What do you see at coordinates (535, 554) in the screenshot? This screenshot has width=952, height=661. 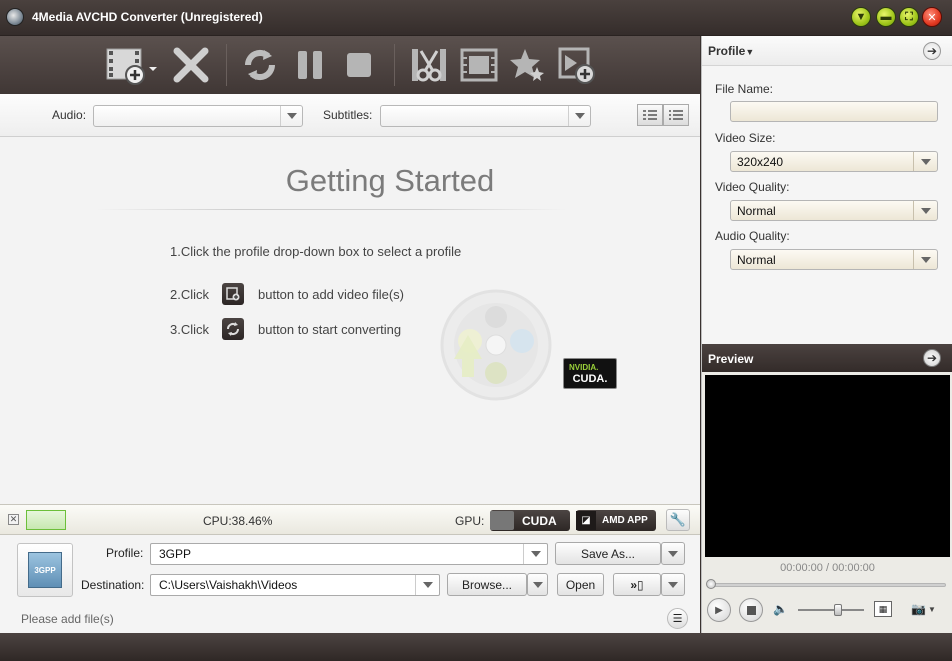 I see `profile-dropdown-arrow` at bounding box center [535, 554].